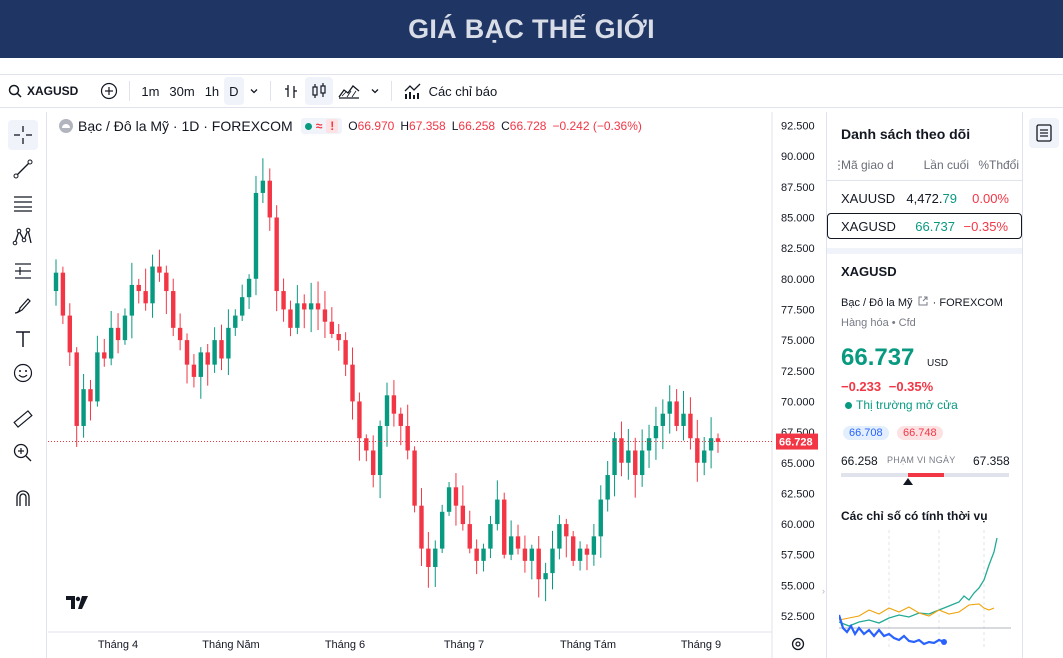 The image size is (1063, 658). What do you see at coordinates (181, 91) in the screenshot?
I see `interval-30m: 30m` at bounding box center [181, 91].